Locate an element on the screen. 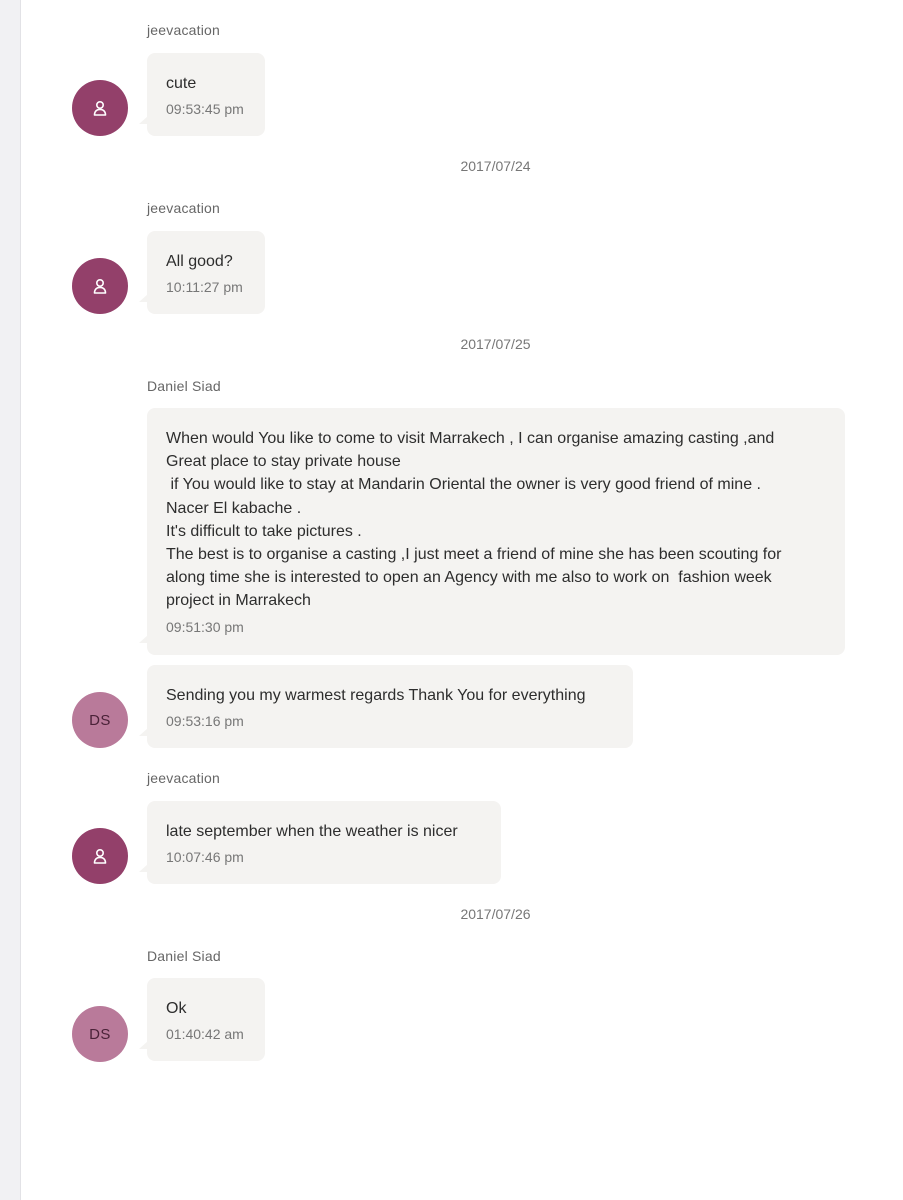 The image size is (903, 1200). message-time: 09:53:45 pm is located at coordinates (205, 109).